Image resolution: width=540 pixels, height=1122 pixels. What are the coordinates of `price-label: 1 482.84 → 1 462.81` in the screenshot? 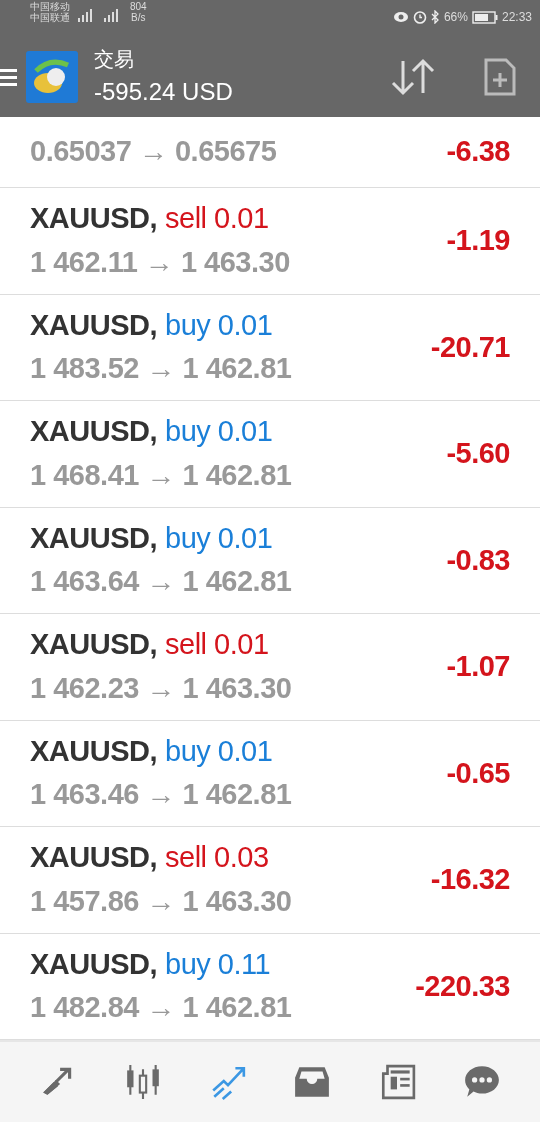 It's located at (161, 1008).